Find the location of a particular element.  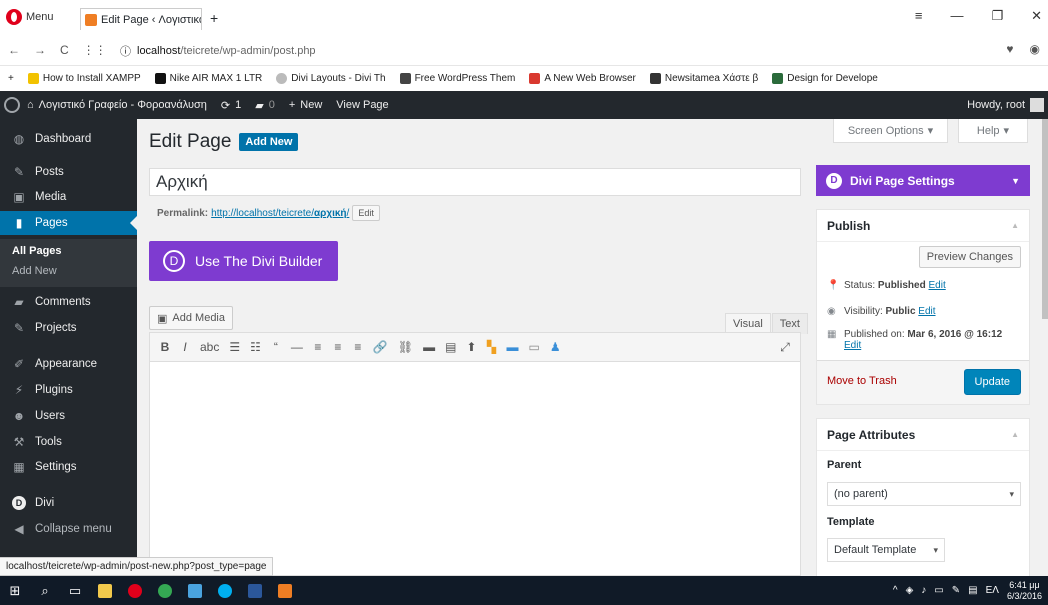

new-content-link: + New is located at coordinates (305, 105).